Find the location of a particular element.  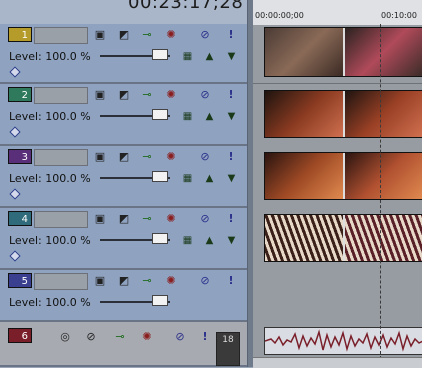

playhead-cursor is located at coordinates (381, 194).